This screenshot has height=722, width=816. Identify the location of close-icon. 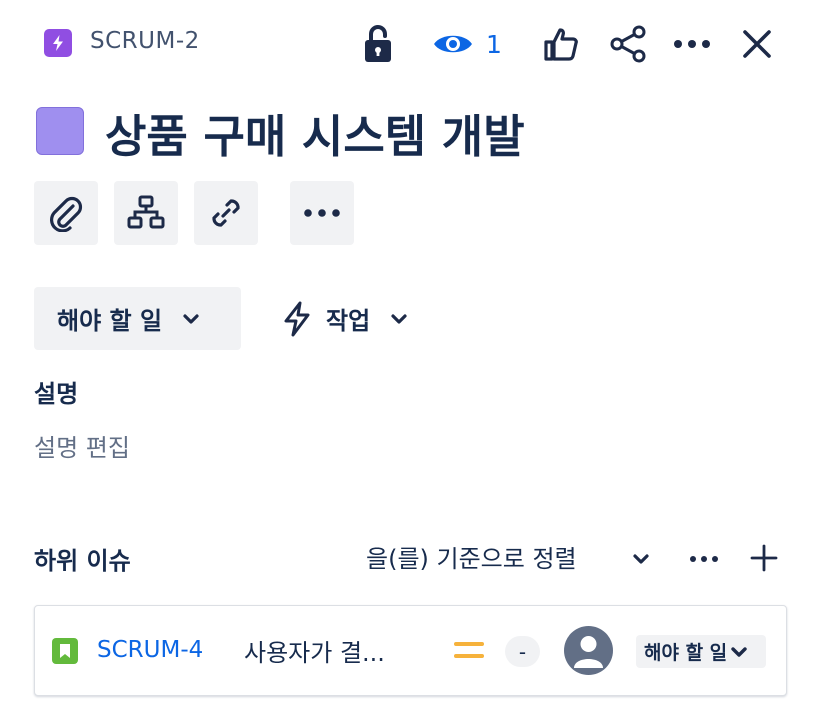
(757, 44).